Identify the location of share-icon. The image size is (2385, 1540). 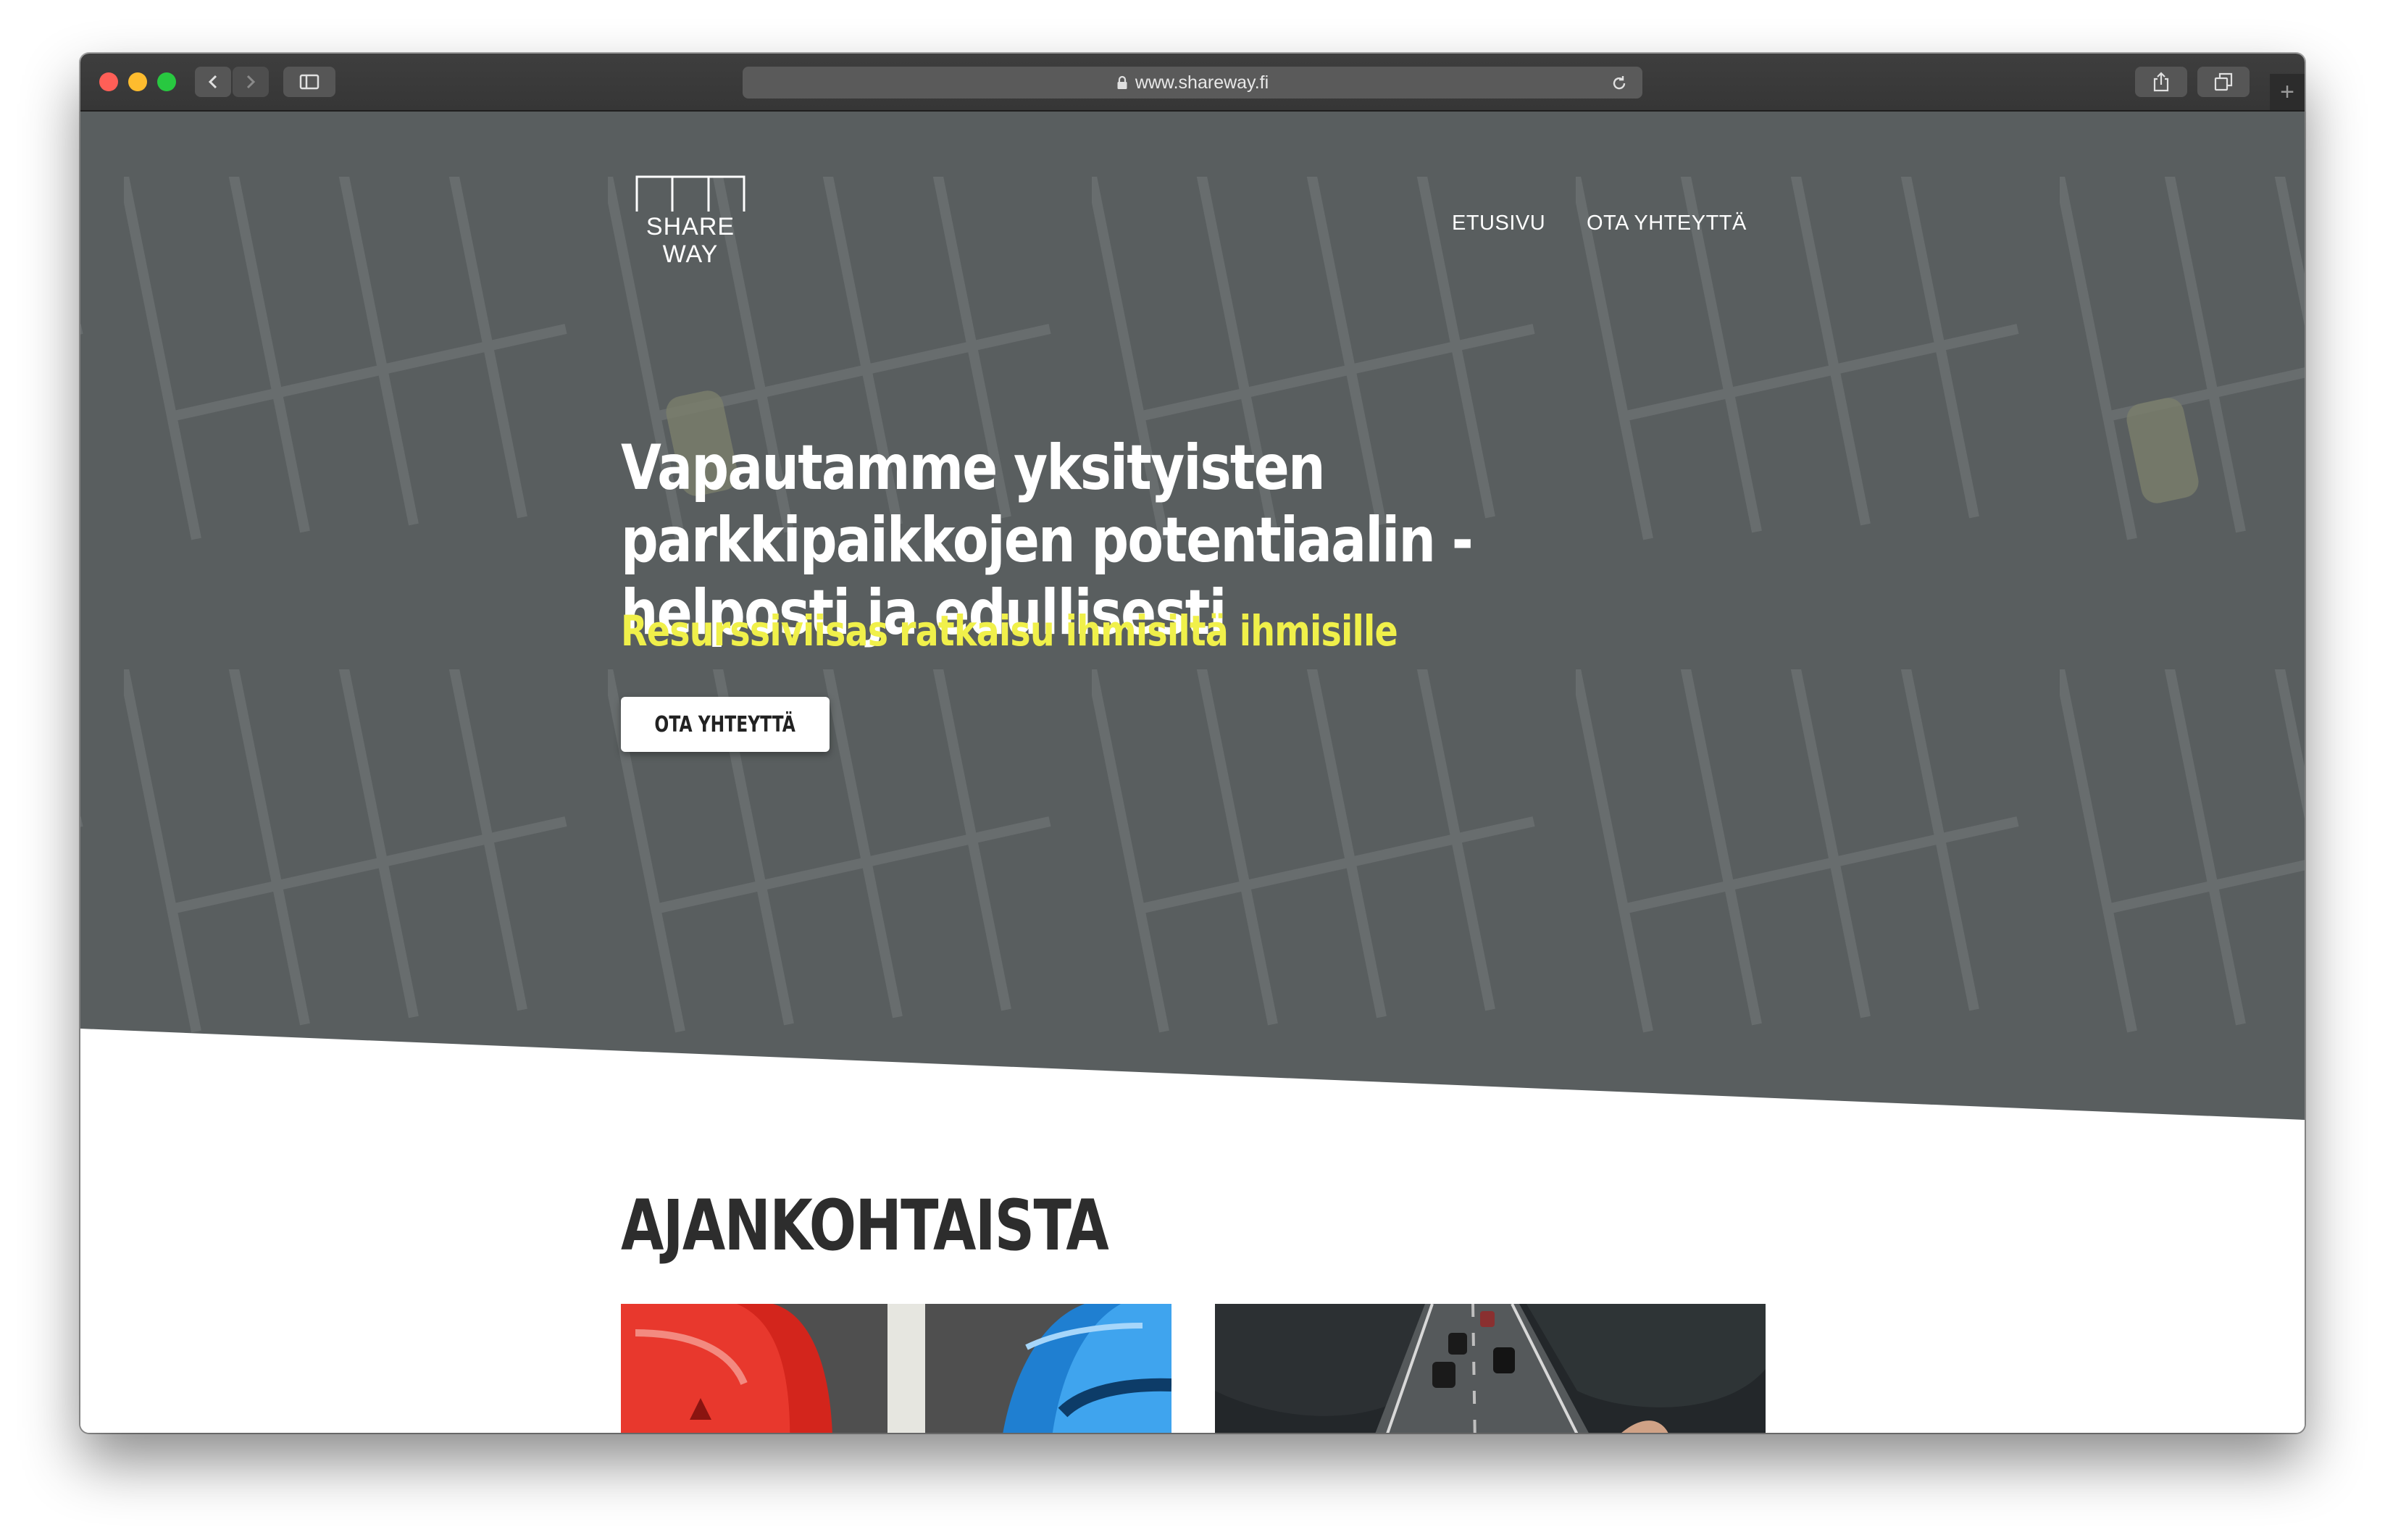
(2161, 82).